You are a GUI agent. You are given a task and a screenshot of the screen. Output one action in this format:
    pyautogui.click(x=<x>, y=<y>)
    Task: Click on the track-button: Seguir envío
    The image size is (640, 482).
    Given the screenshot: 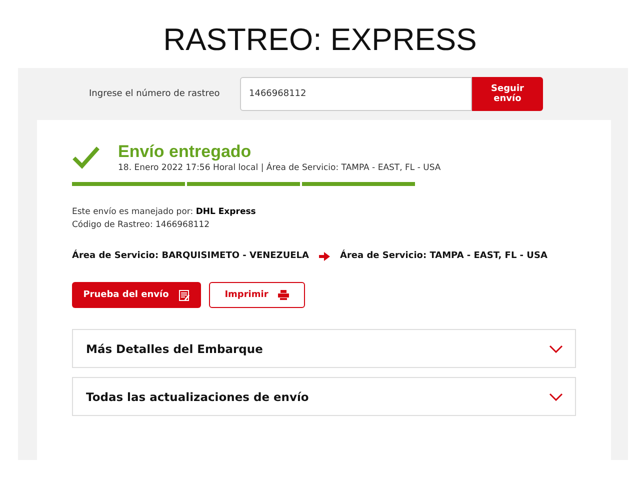 What is the action you would take?
    pyautogui.click(x=507, y=94)
    